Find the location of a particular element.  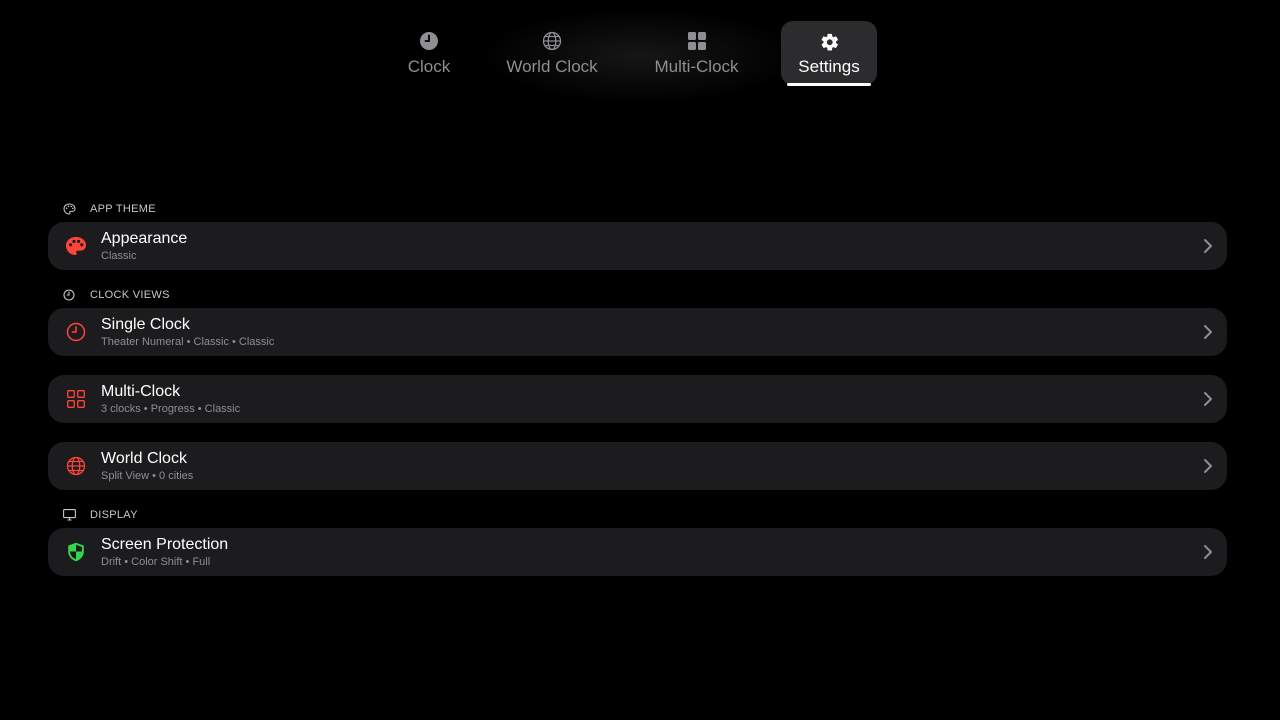

row-title: Single Clock is located at coordinates (145, 324).